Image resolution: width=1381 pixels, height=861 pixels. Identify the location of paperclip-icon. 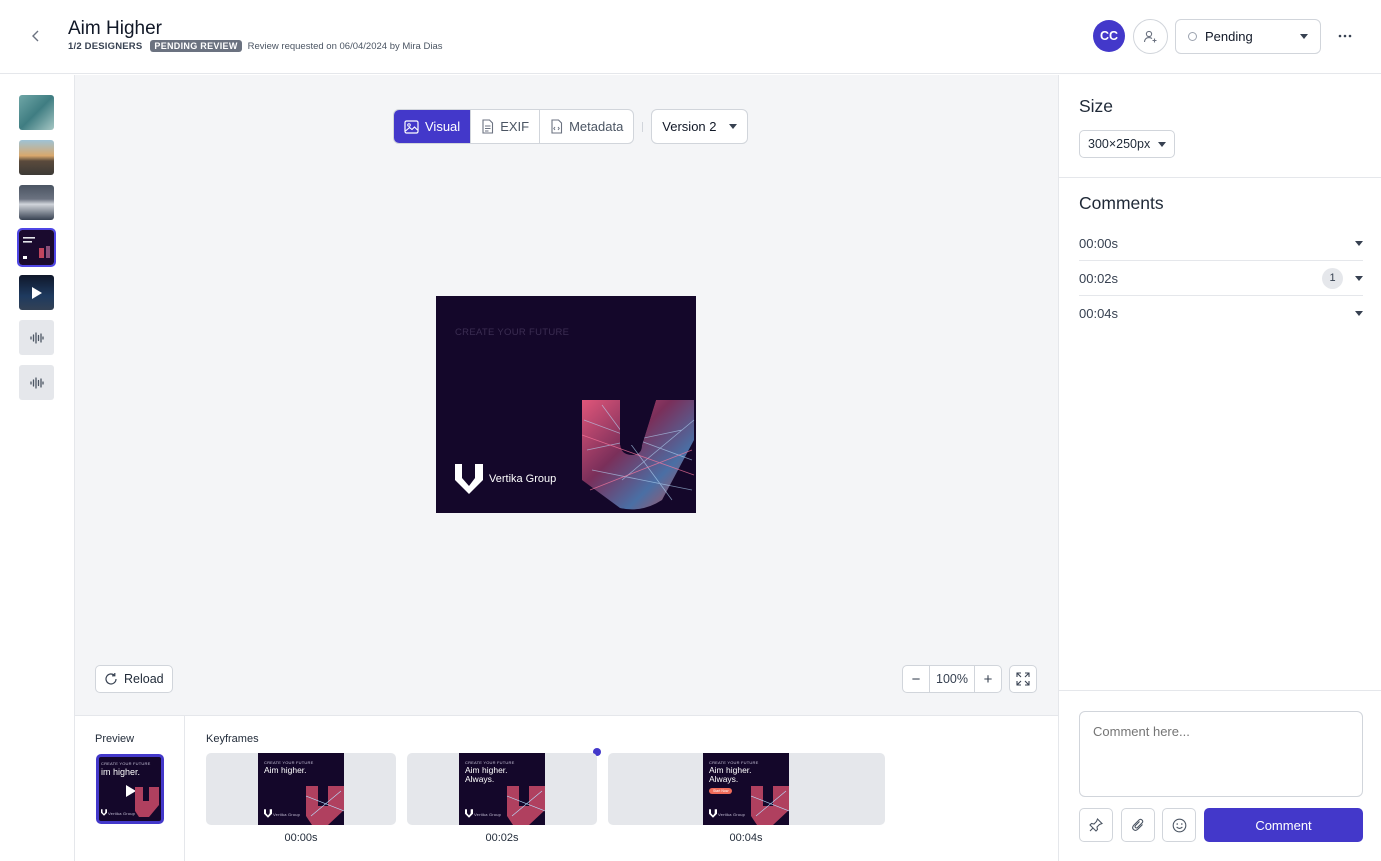
(1138, 824).